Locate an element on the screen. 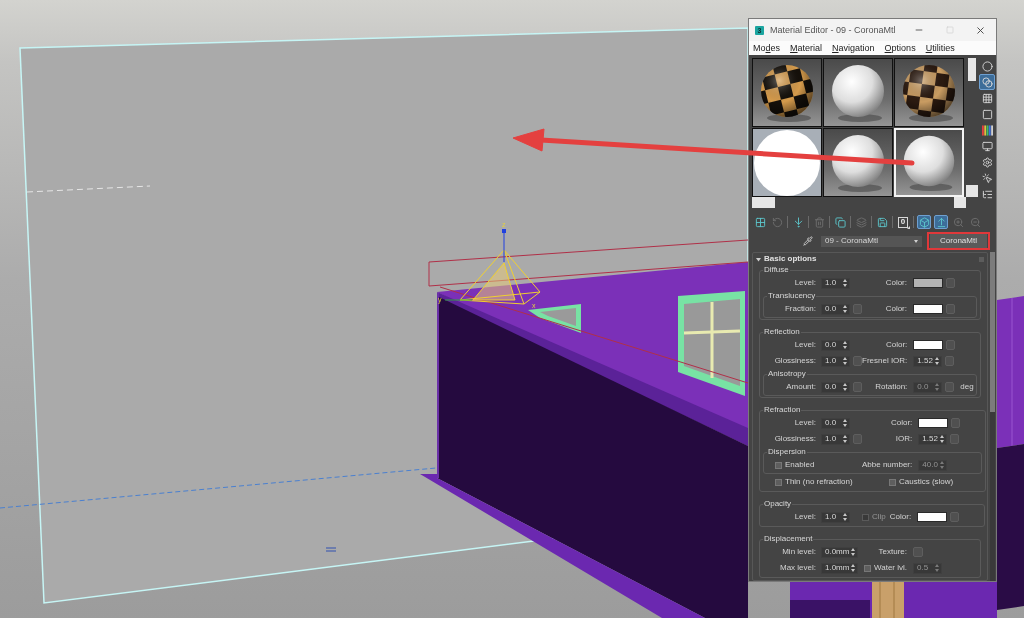 This screenshot has width=1024, height=618. save-icon is located at coordinates (882, 222).